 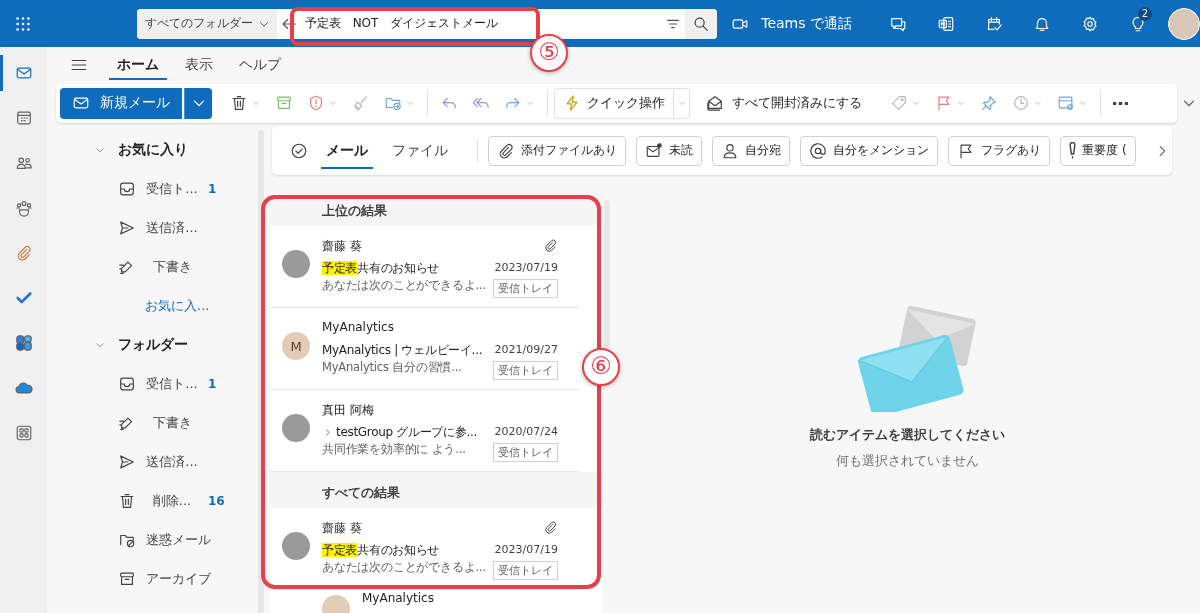 What do you see at coordinates (206, 23) in the screenshot?
I see `folder-scope-dropdown: すべてのフォルダー` at bounding box center [206, 23].